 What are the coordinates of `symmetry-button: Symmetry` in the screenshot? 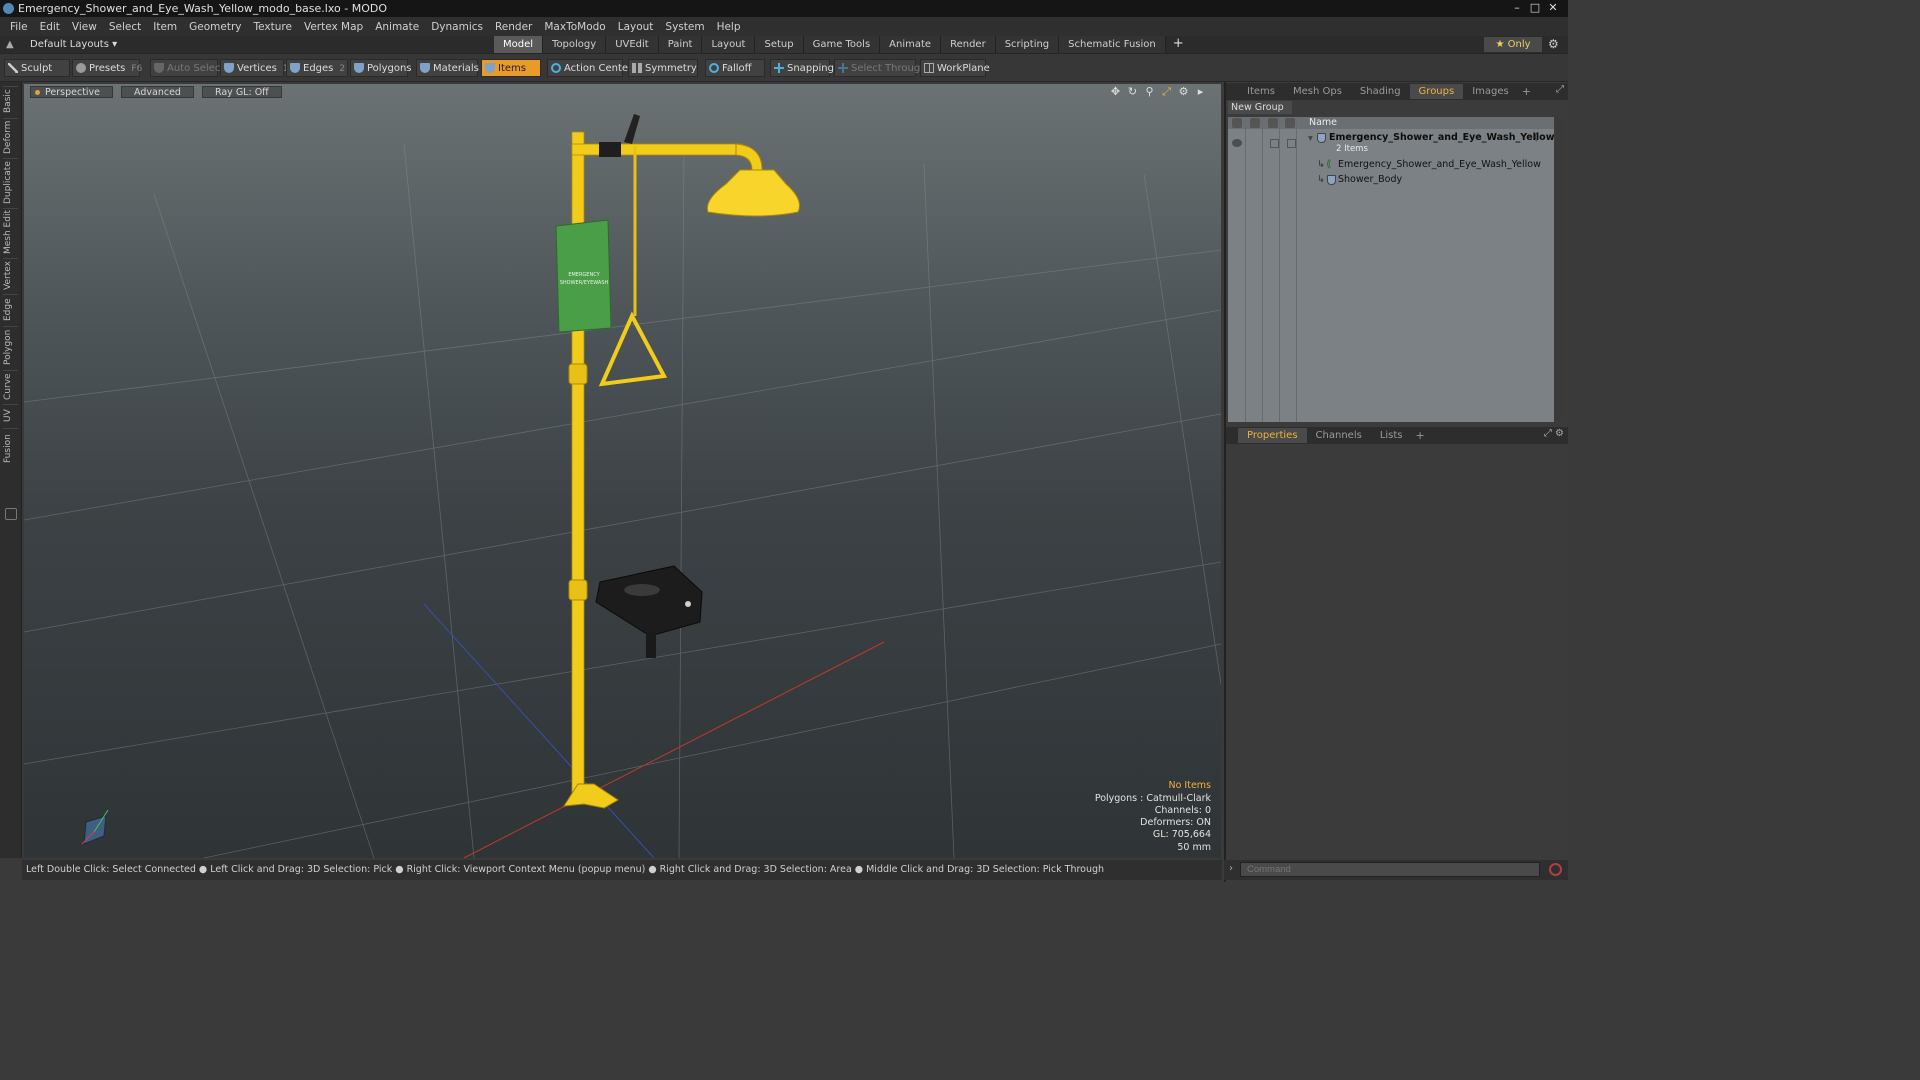 It's located at (663, 68).